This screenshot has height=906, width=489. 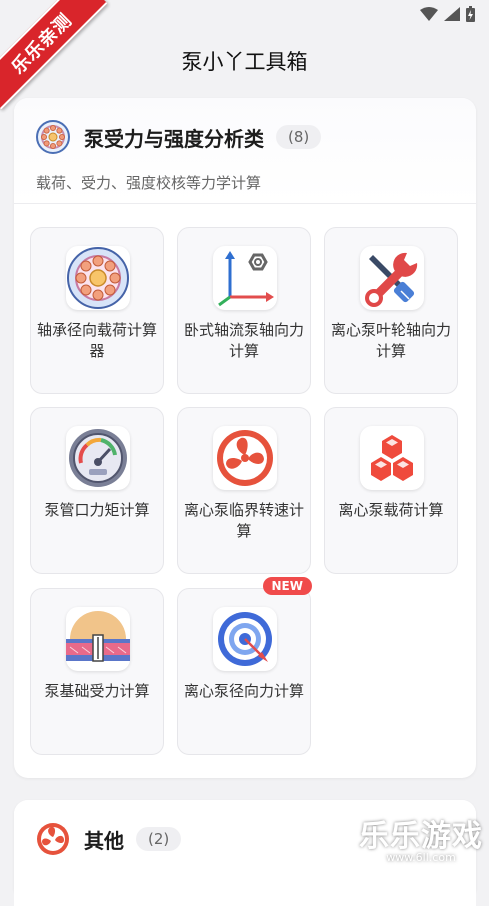 What do you see at coordinates (244, 691) in the screenshot?
I see `tool-label: 离心泵径向力计算` at bounding box center [244, 691].